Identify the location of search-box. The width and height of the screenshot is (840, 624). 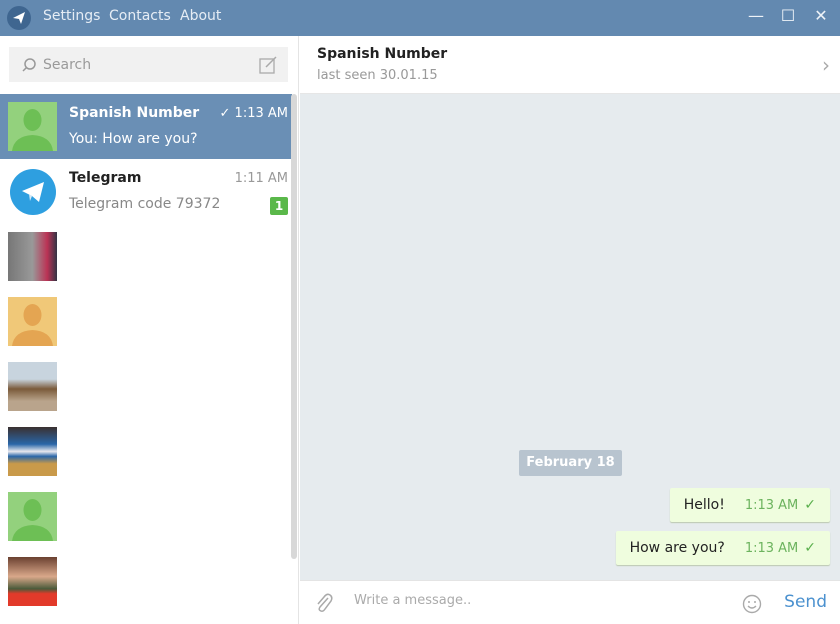
(148, 64).